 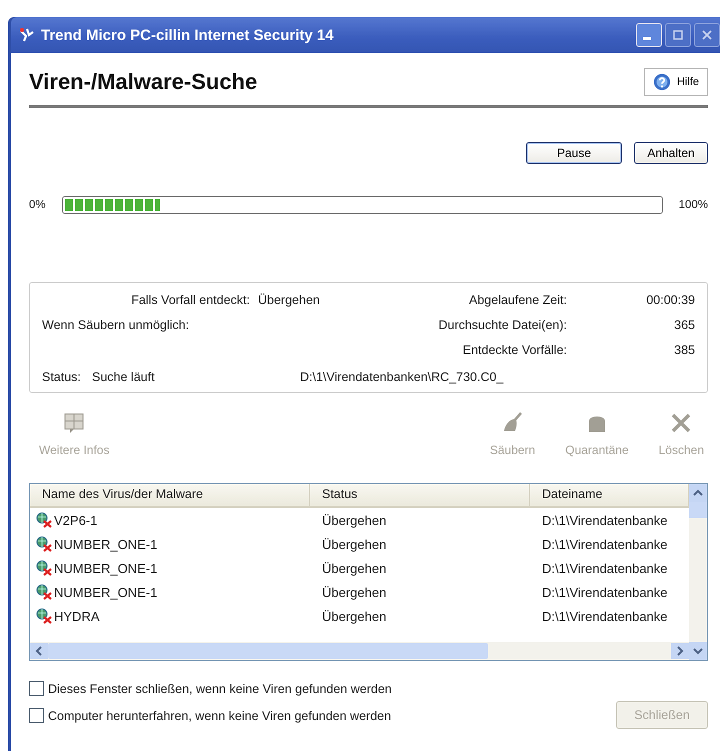 I want to click on scroll-left-icon, so click(x=39, y=651).